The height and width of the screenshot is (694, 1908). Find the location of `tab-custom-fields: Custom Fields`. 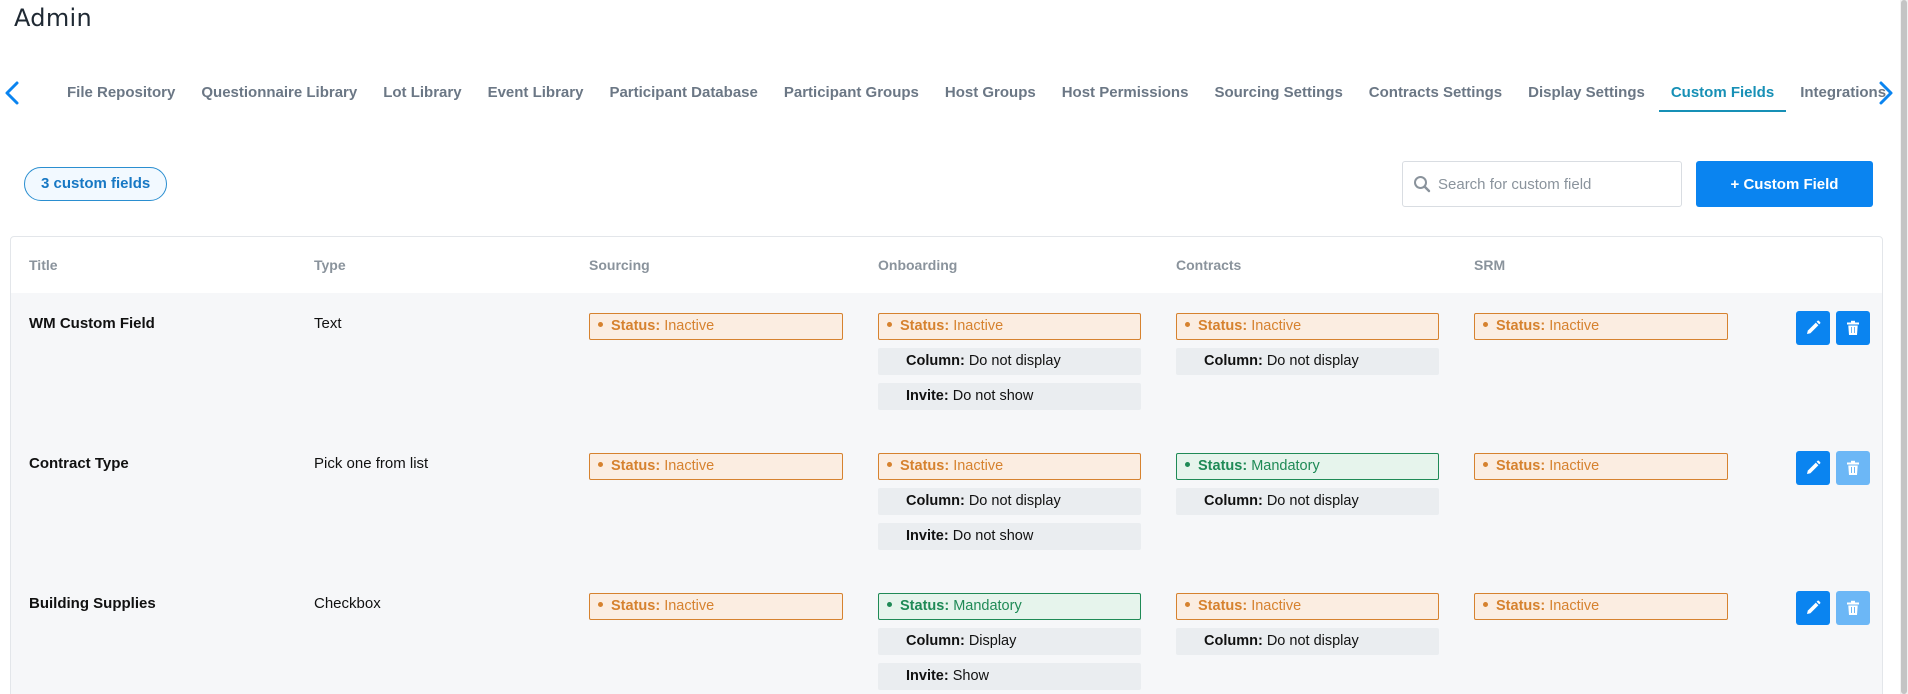

tab-custom-fields: Custom Fields is located at coordinates (1722, 93).